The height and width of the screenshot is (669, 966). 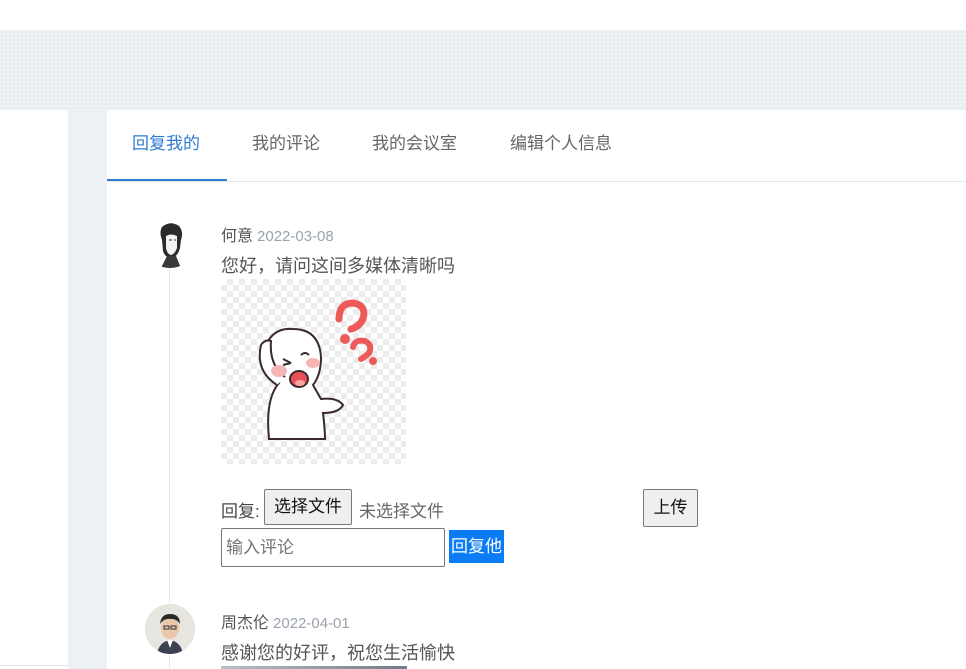 I want to click on comment-image, so click(x=313, y=371).